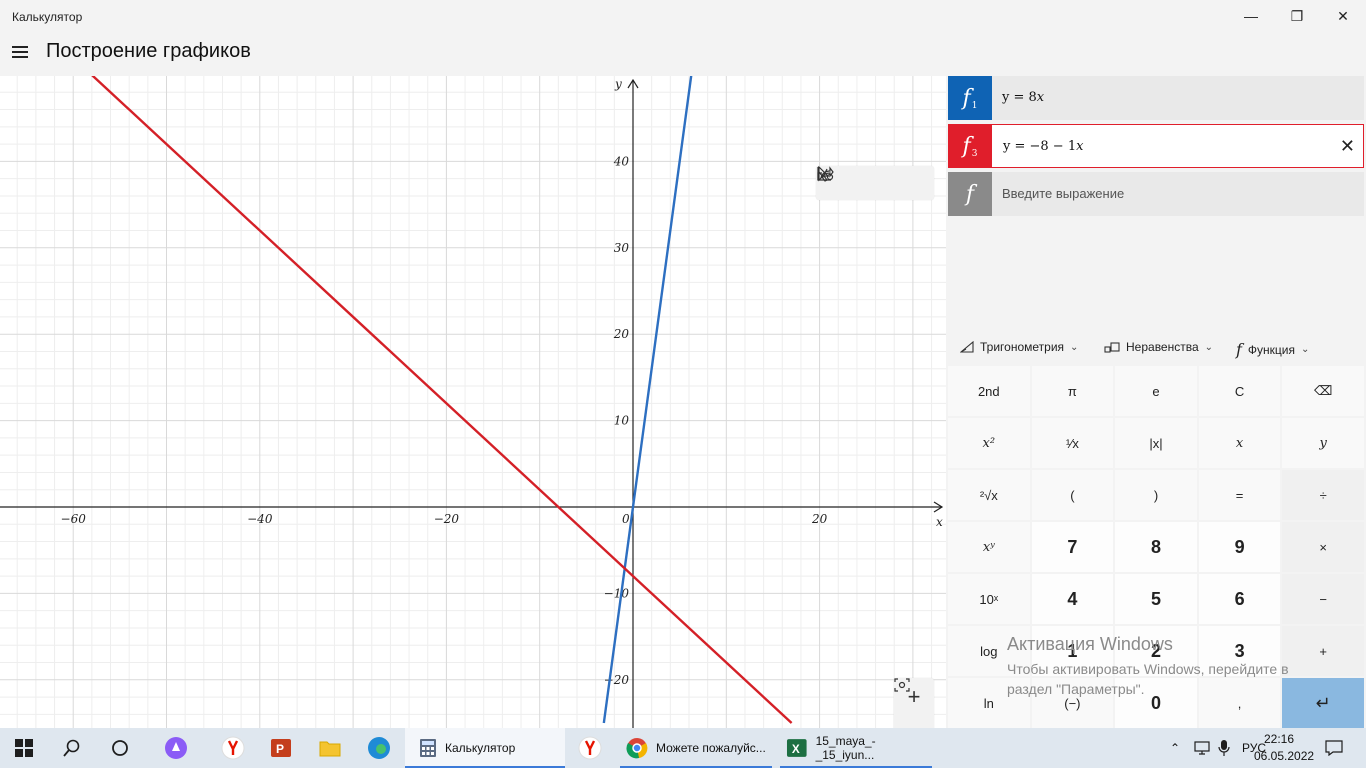  I want to click on subtract-key: −, so click(1323, 599).